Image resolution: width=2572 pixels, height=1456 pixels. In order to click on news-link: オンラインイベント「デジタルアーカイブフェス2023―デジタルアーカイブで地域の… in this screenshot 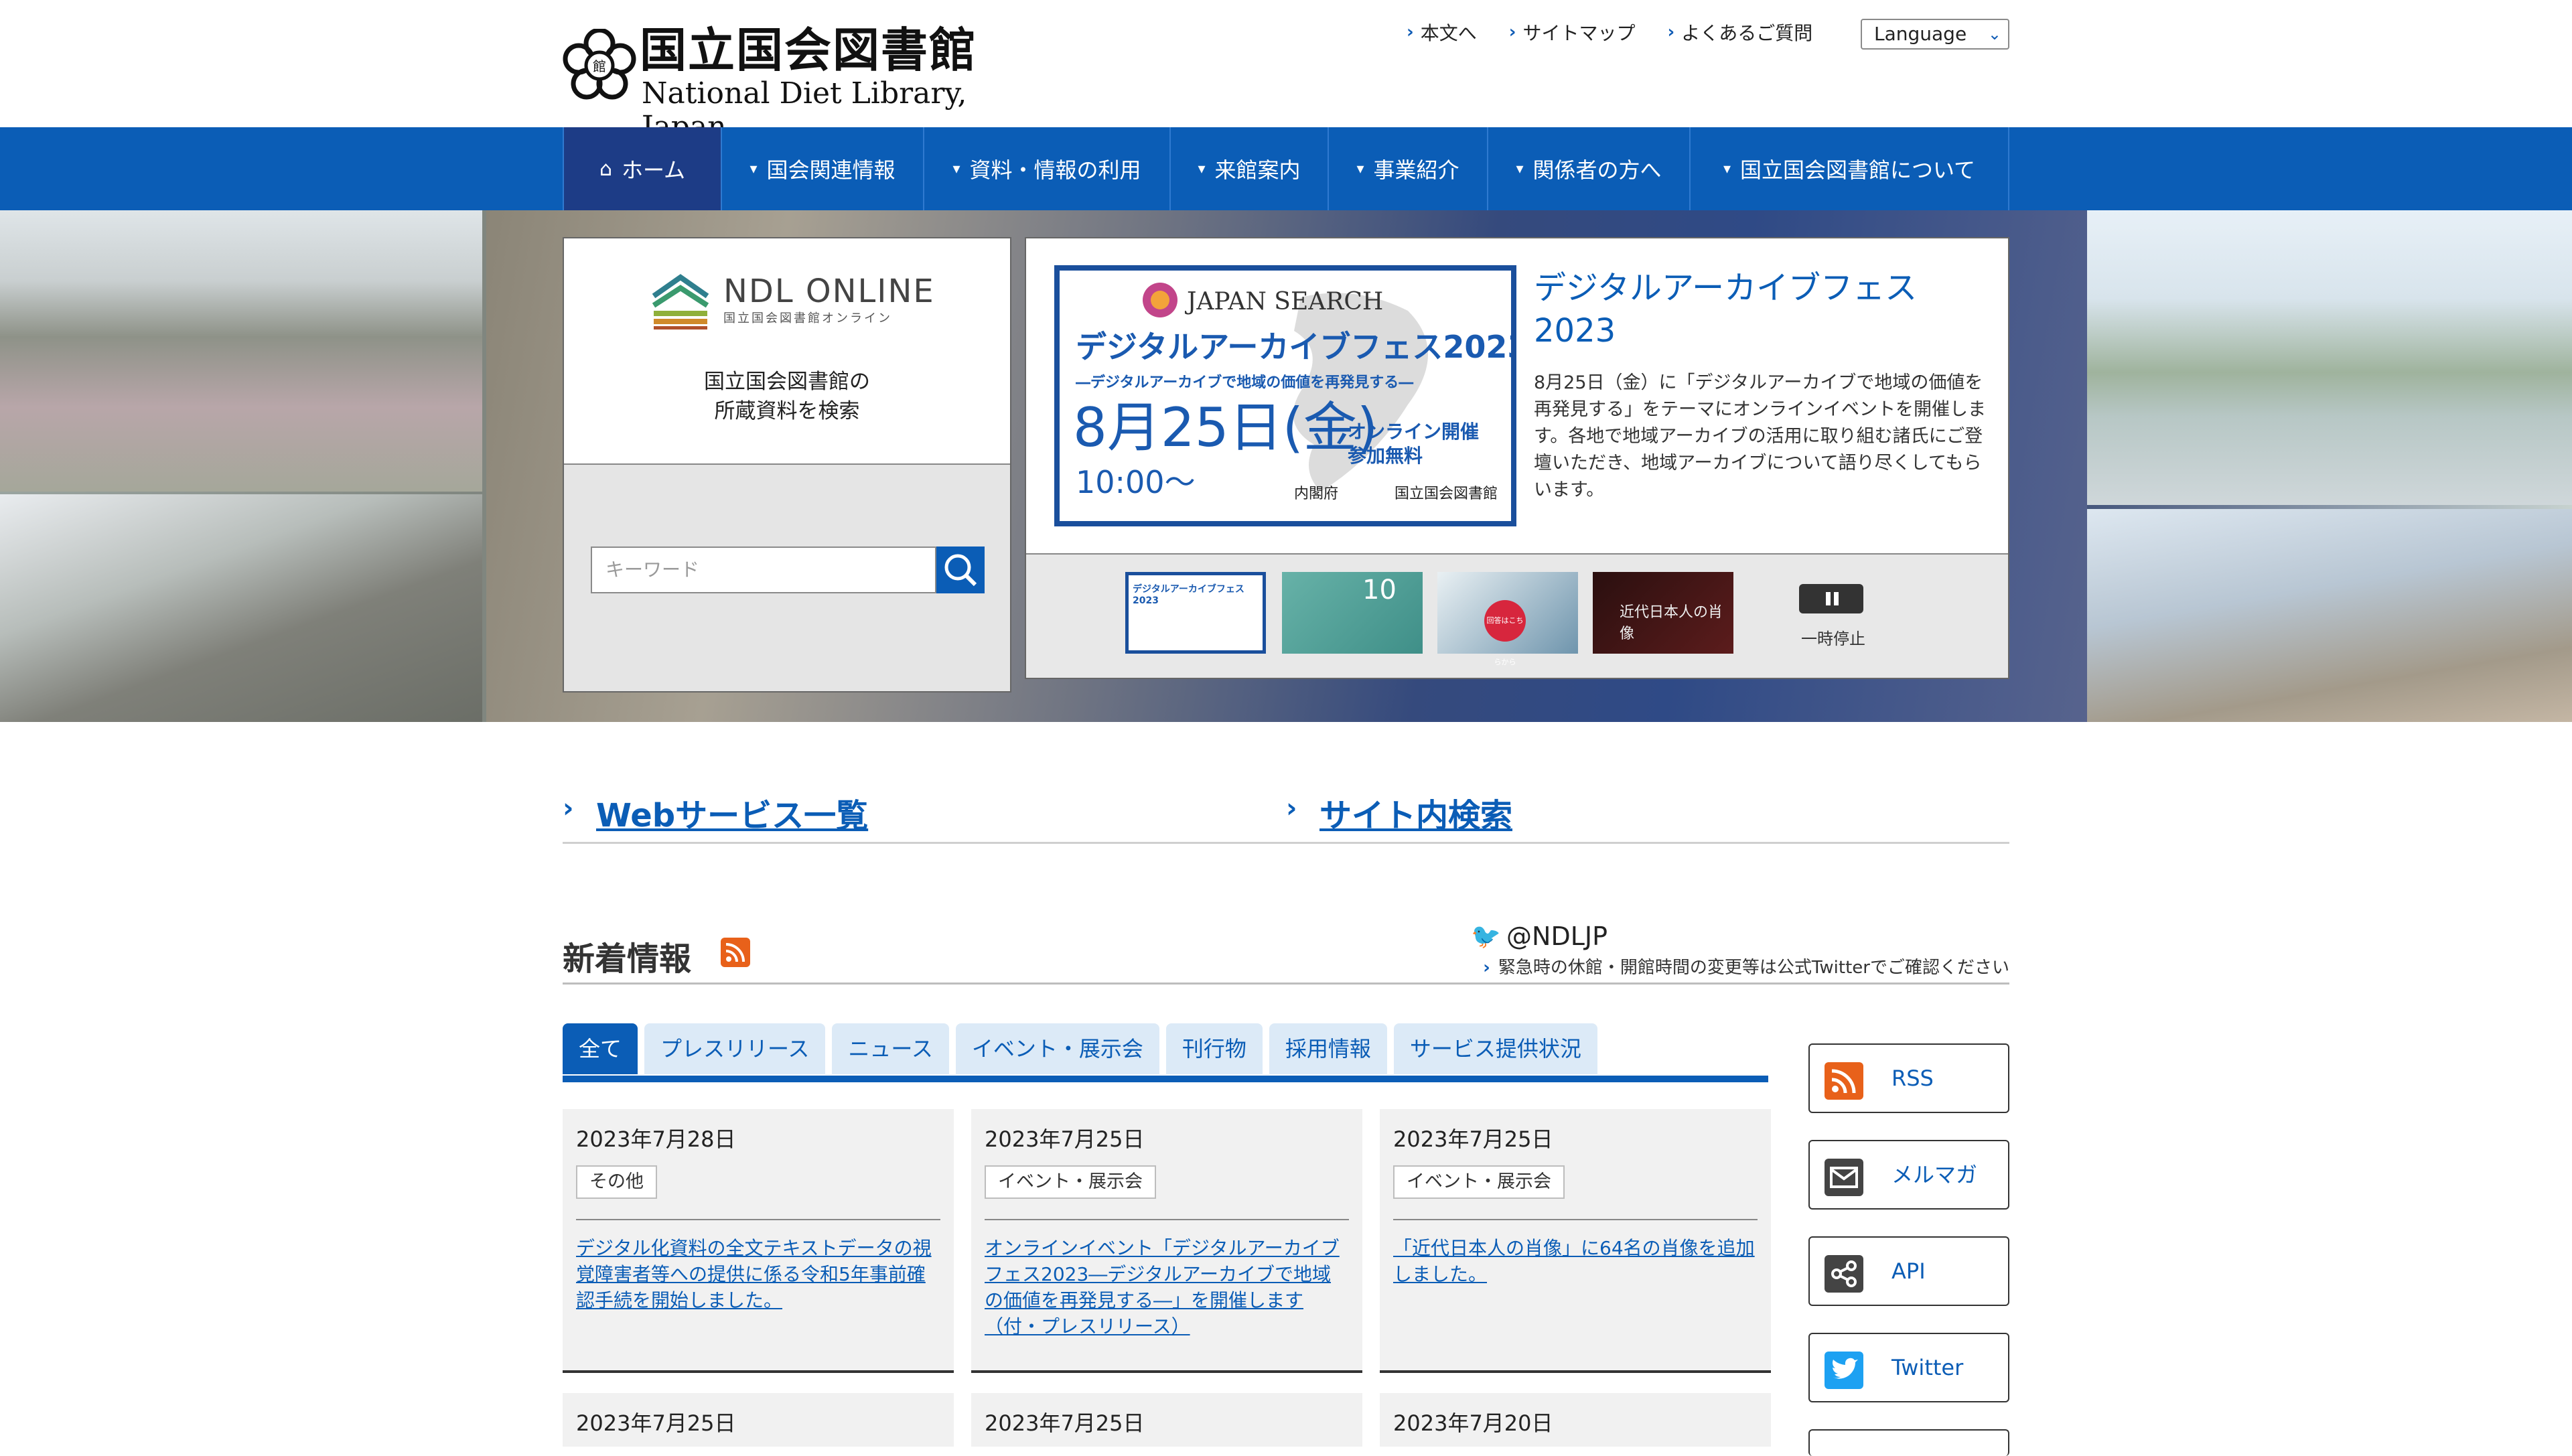, I will do `click(1167, 1287)`.